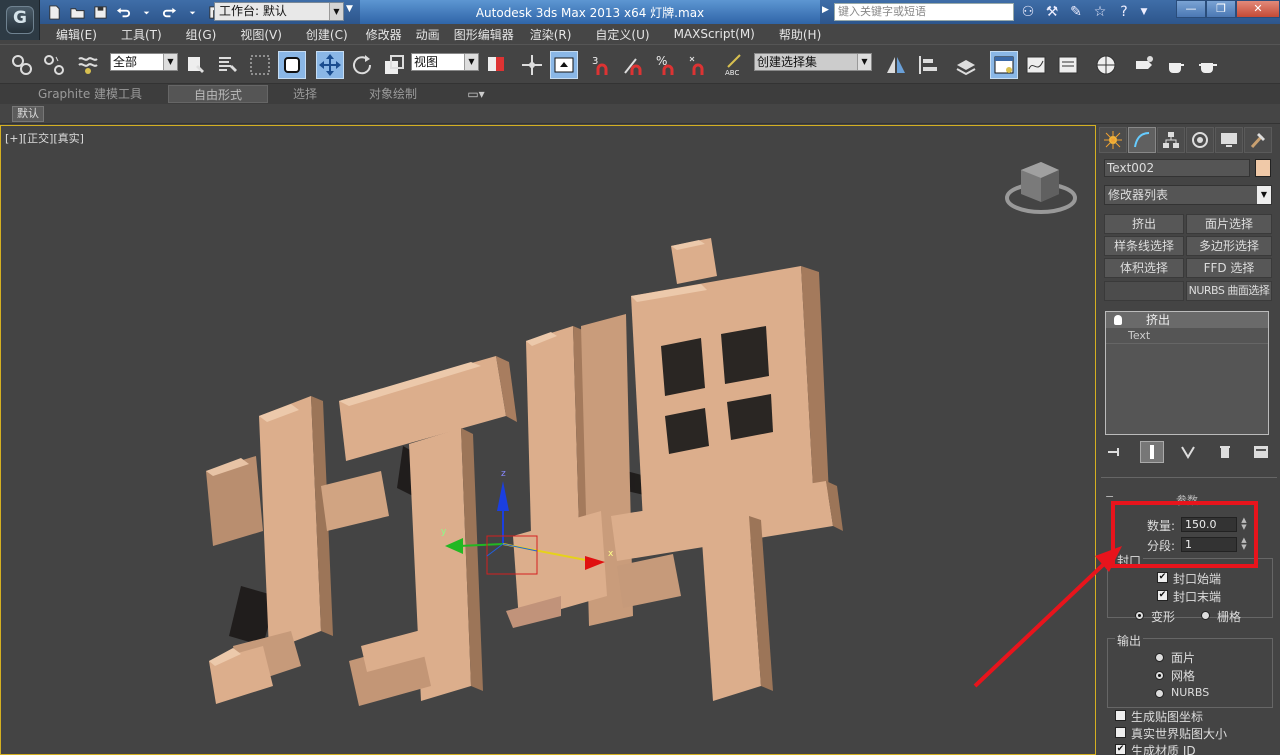 The image size is (1280, 755). Describe the element at coordinates (1263, 168) in the screenshot. I see `object-color-swatch` at that location.